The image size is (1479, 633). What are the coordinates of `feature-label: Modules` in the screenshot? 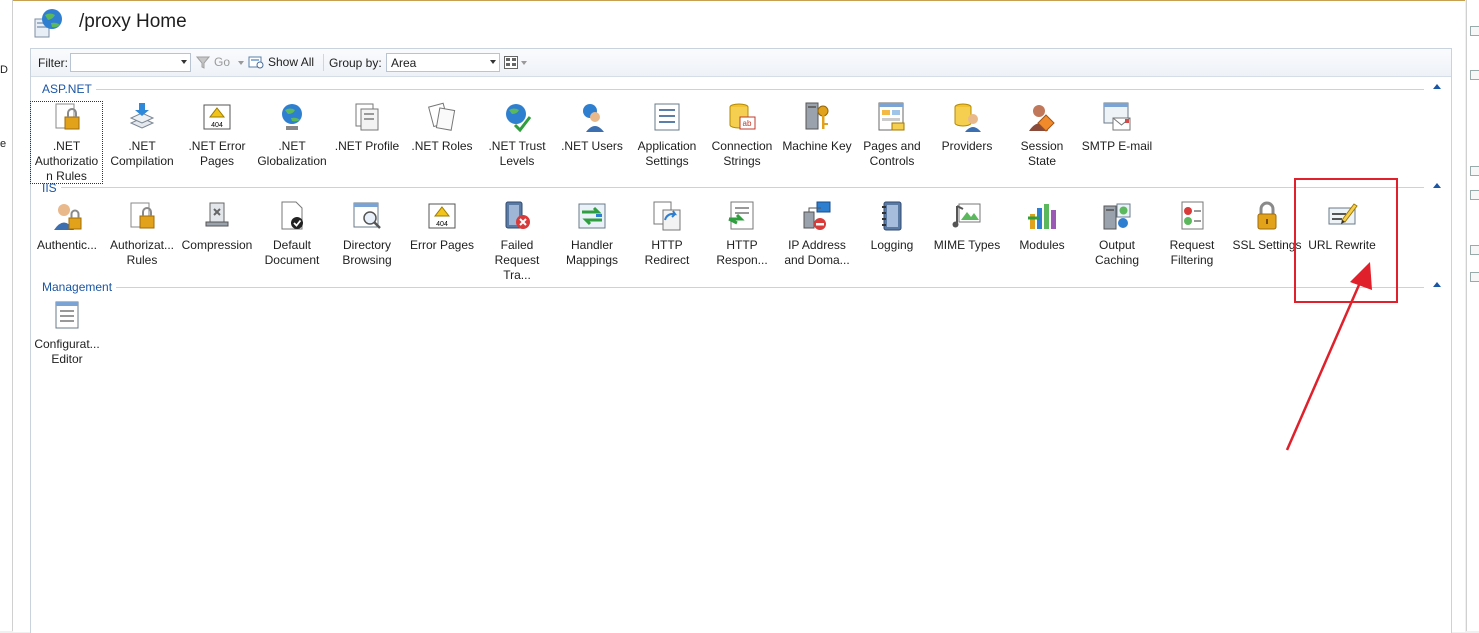 It's located at (1042, 245).